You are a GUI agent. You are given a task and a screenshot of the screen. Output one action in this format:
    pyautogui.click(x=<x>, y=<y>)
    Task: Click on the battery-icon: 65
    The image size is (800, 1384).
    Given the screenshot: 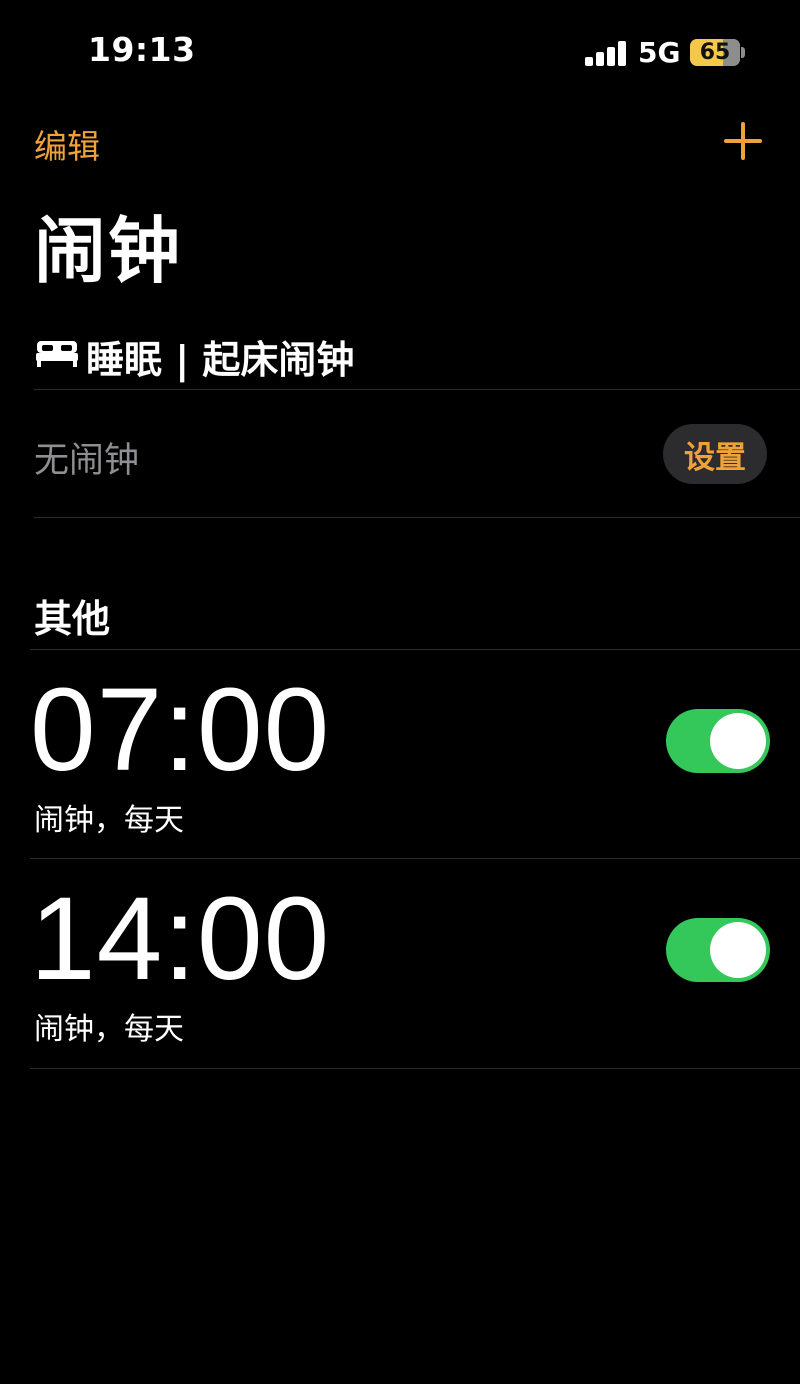 What is the action you would take?
    pyautogui.click(x=715, y=52)
    